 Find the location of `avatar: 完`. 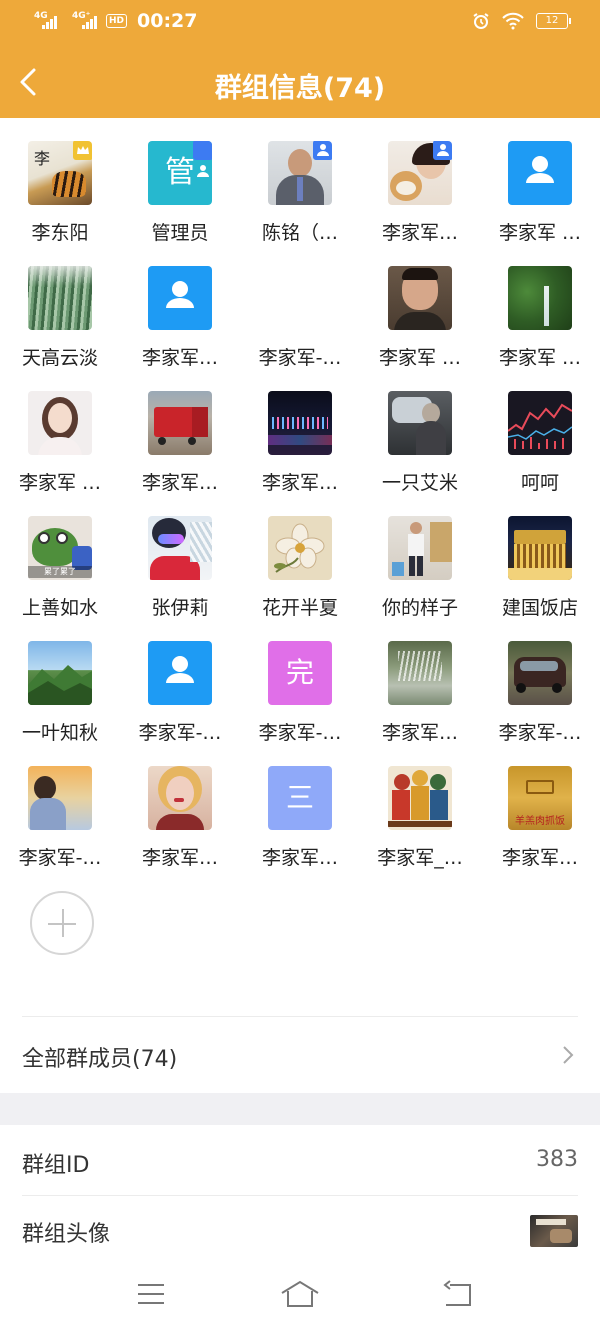

avatar: 完 is located at coordinates (300, 673).